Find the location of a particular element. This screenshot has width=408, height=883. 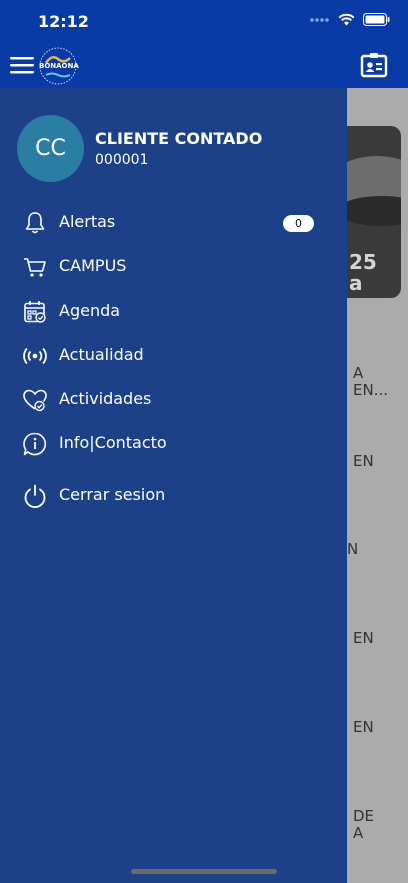

menu-icon is located at coordinates (22, 65).